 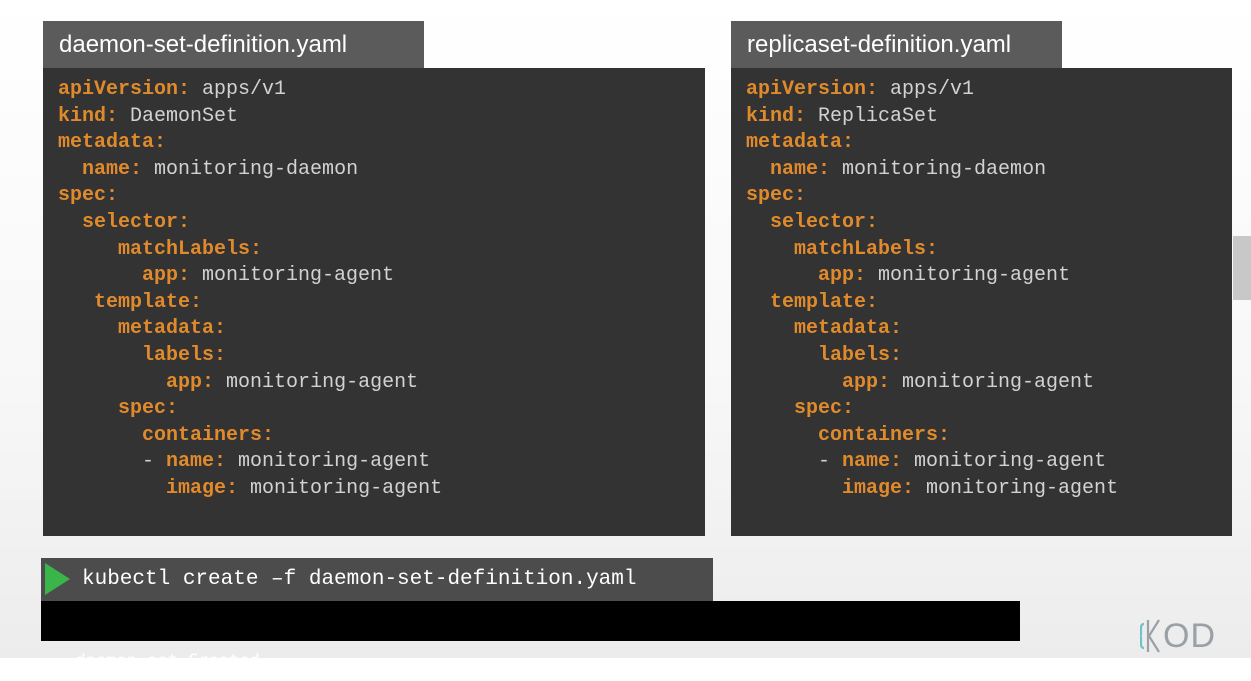 What do you see at coordinates (989, 250) in the screenshot?
I see `code-line: matchLabels:` at bounding box center [989, 250].